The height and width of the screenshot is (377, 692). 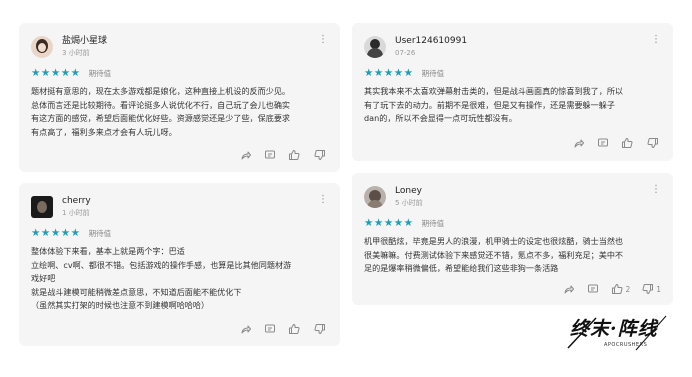 I want to click on username: cherry, so click(x=76, y=201).